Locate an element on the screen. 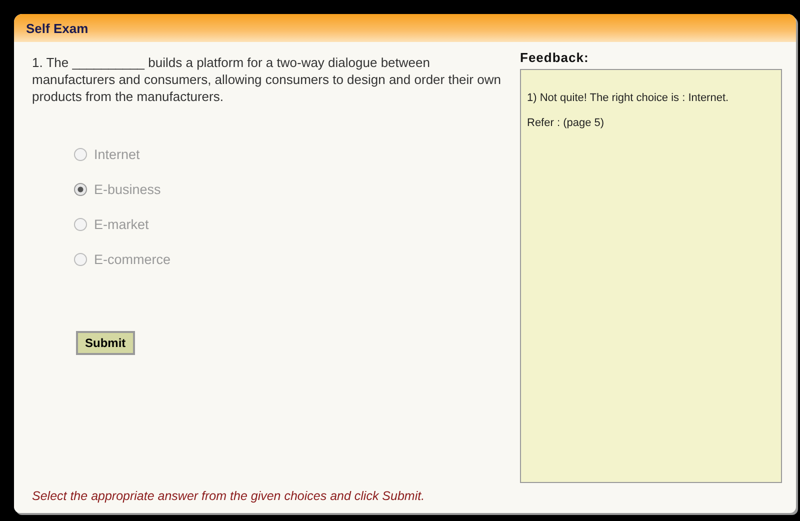 The image size is (800, 521). feedback-heading: Feedback: is located at coordinates (555, 57).